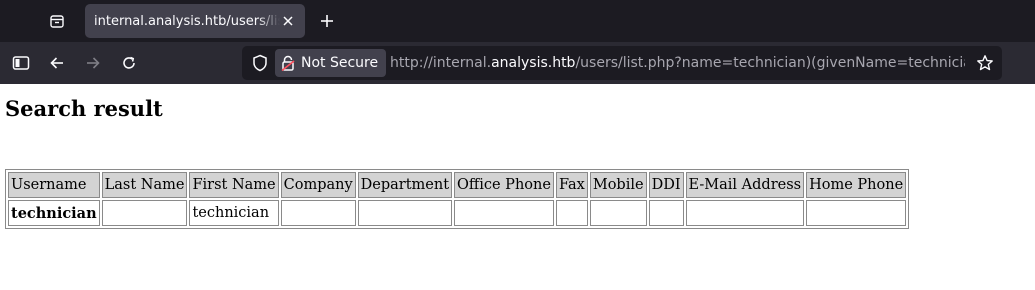 The height and width of the screenshot is (290, 1035). Describe the element at coordinates (517, 21) in the screenshot. I see `tab-strip: internal.analysis.htb/users/list` at that location.